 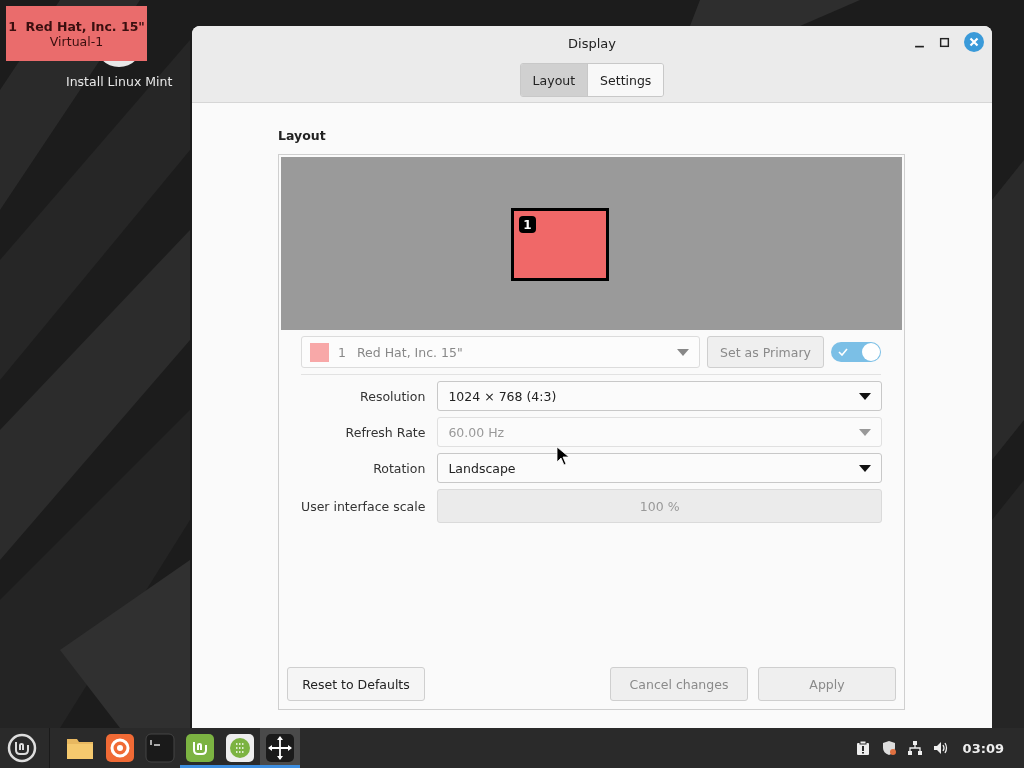 What do you see at coordinates (659, 396) in the screenshot?
I see `dropdown: 1024 × 768 (4:3)` at bounding box center [659, 396].